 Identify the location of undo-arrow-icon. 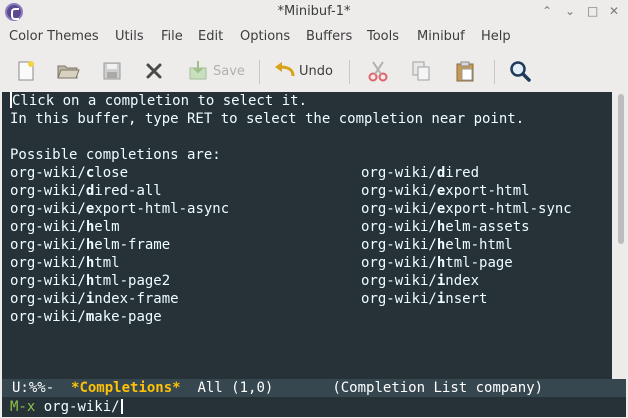
(285, 69).